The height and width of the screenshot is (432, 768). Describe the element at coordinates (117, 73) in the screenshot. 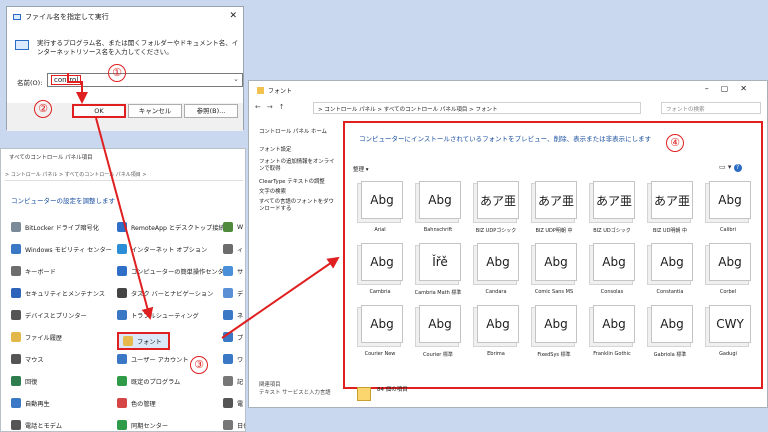

I see `step-1-badge: ①` at that location.